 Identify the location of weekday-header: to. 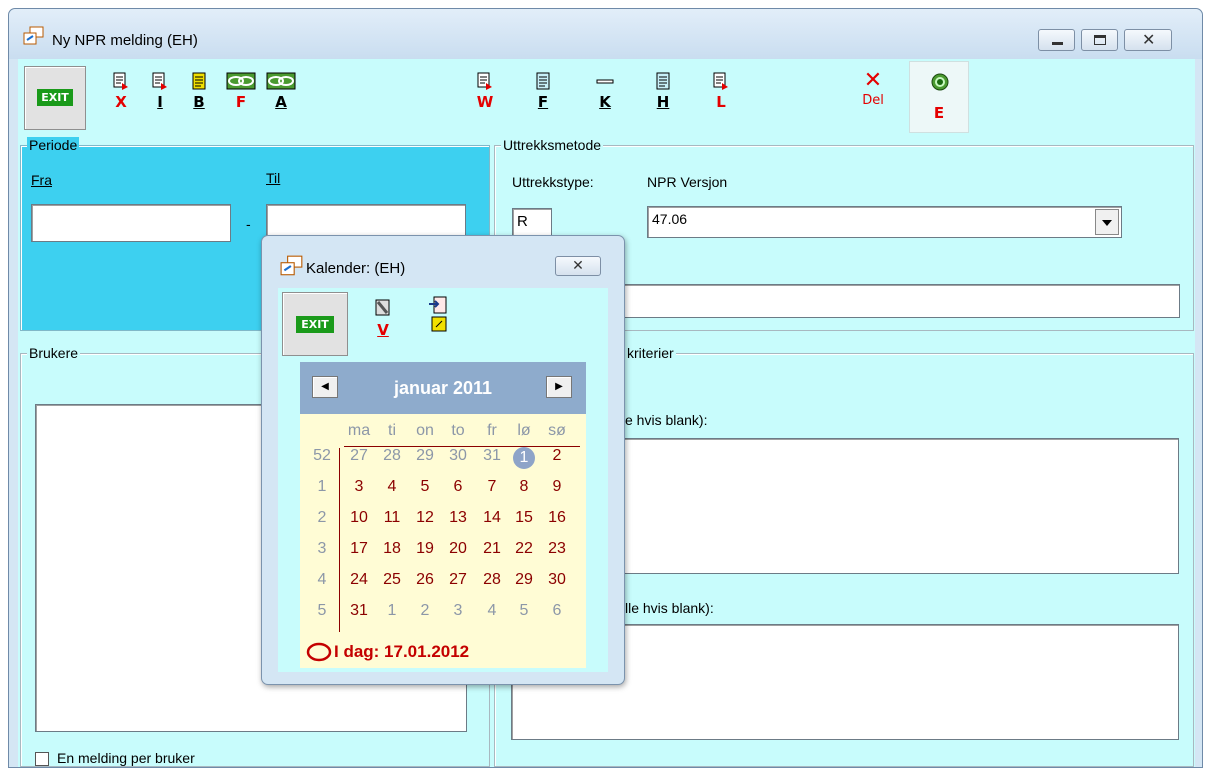
(458, 430).